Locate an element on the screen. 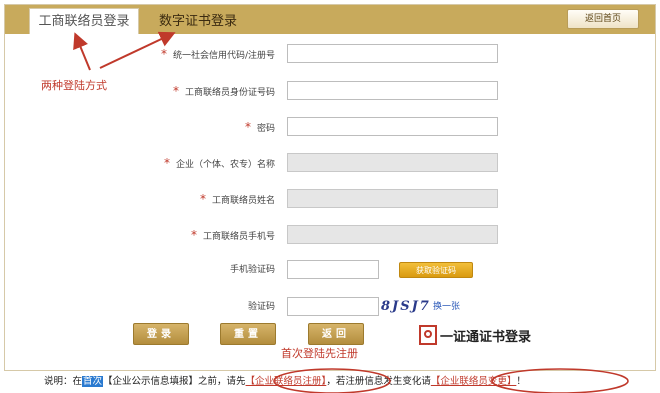 The width and height of the screenshot is (660, 393). field-row-password: * 密码 is located at coordinates (330, 127).